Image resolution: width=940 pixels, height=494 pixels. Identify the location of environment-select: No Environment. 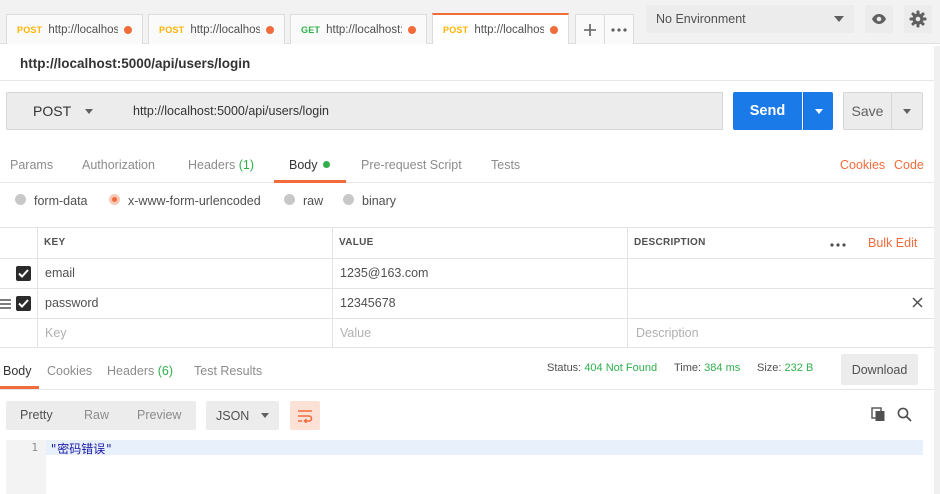
(750, 19).